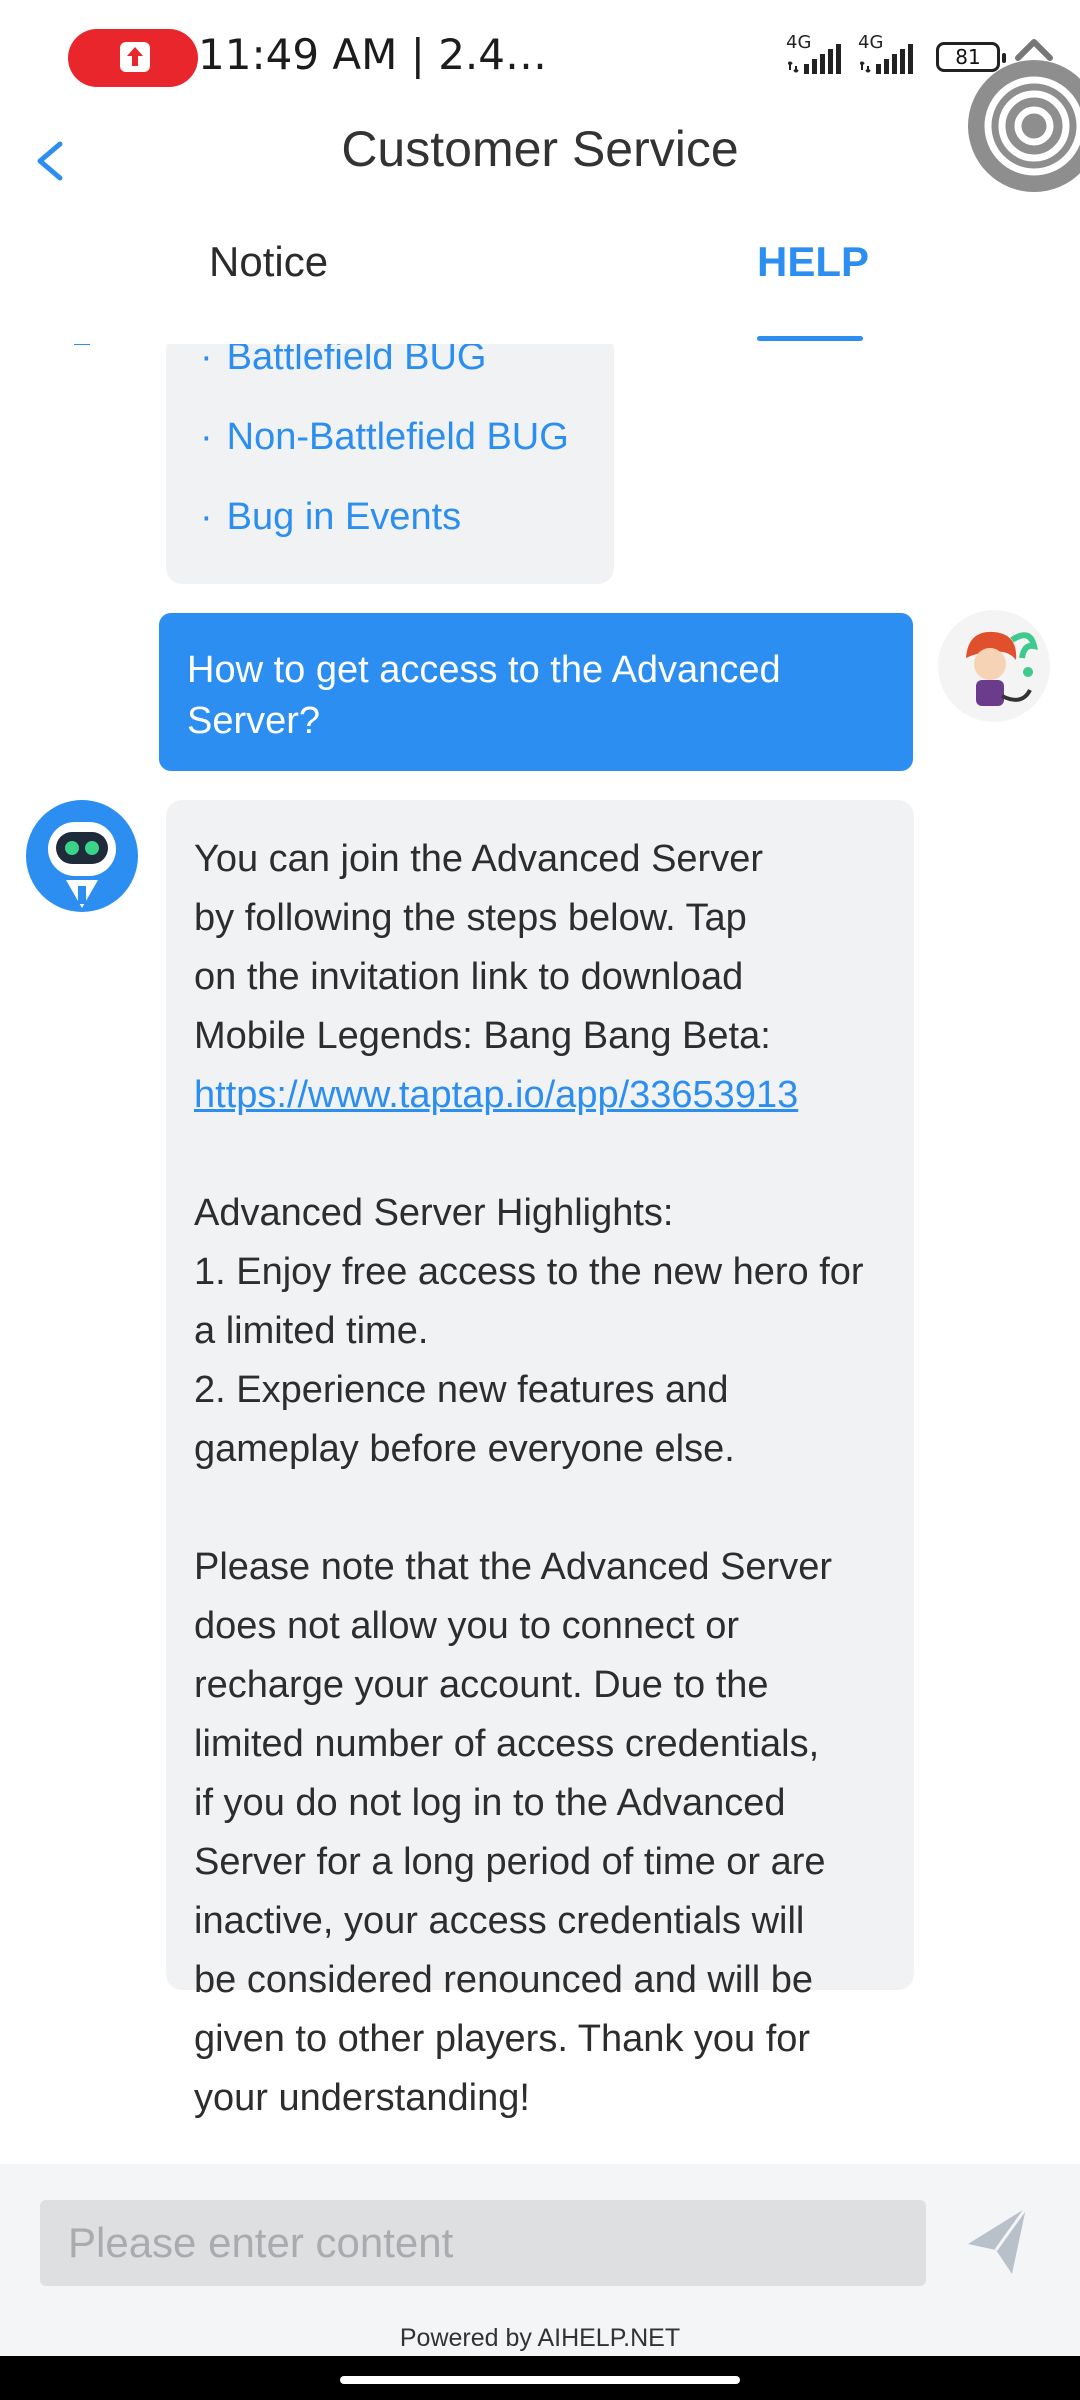 The image size is (1080, 2400). Describe the element at coordinates (540, 2338) in the screenshot. I see `powered-by-label: Powered by AIHELP.NET` at that location.